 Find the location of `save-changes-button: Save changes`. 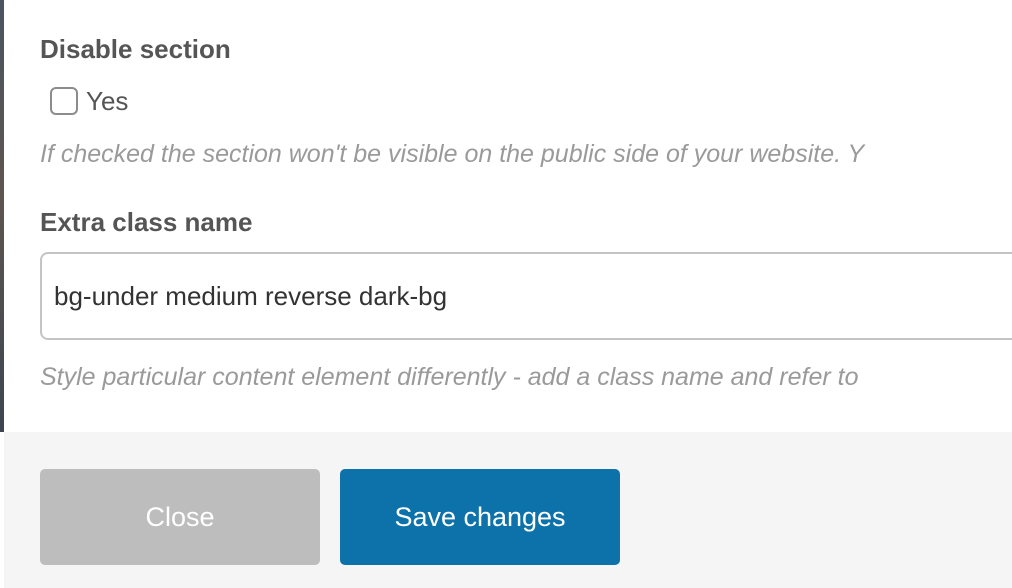

save-changes-button: Save changes is located at coordinates (480, 517).